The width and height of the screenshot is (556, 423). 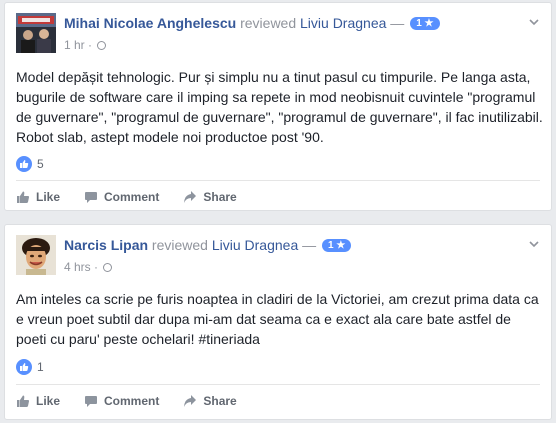 I want to click on like-summary: 5, so click(x=30, y=164).